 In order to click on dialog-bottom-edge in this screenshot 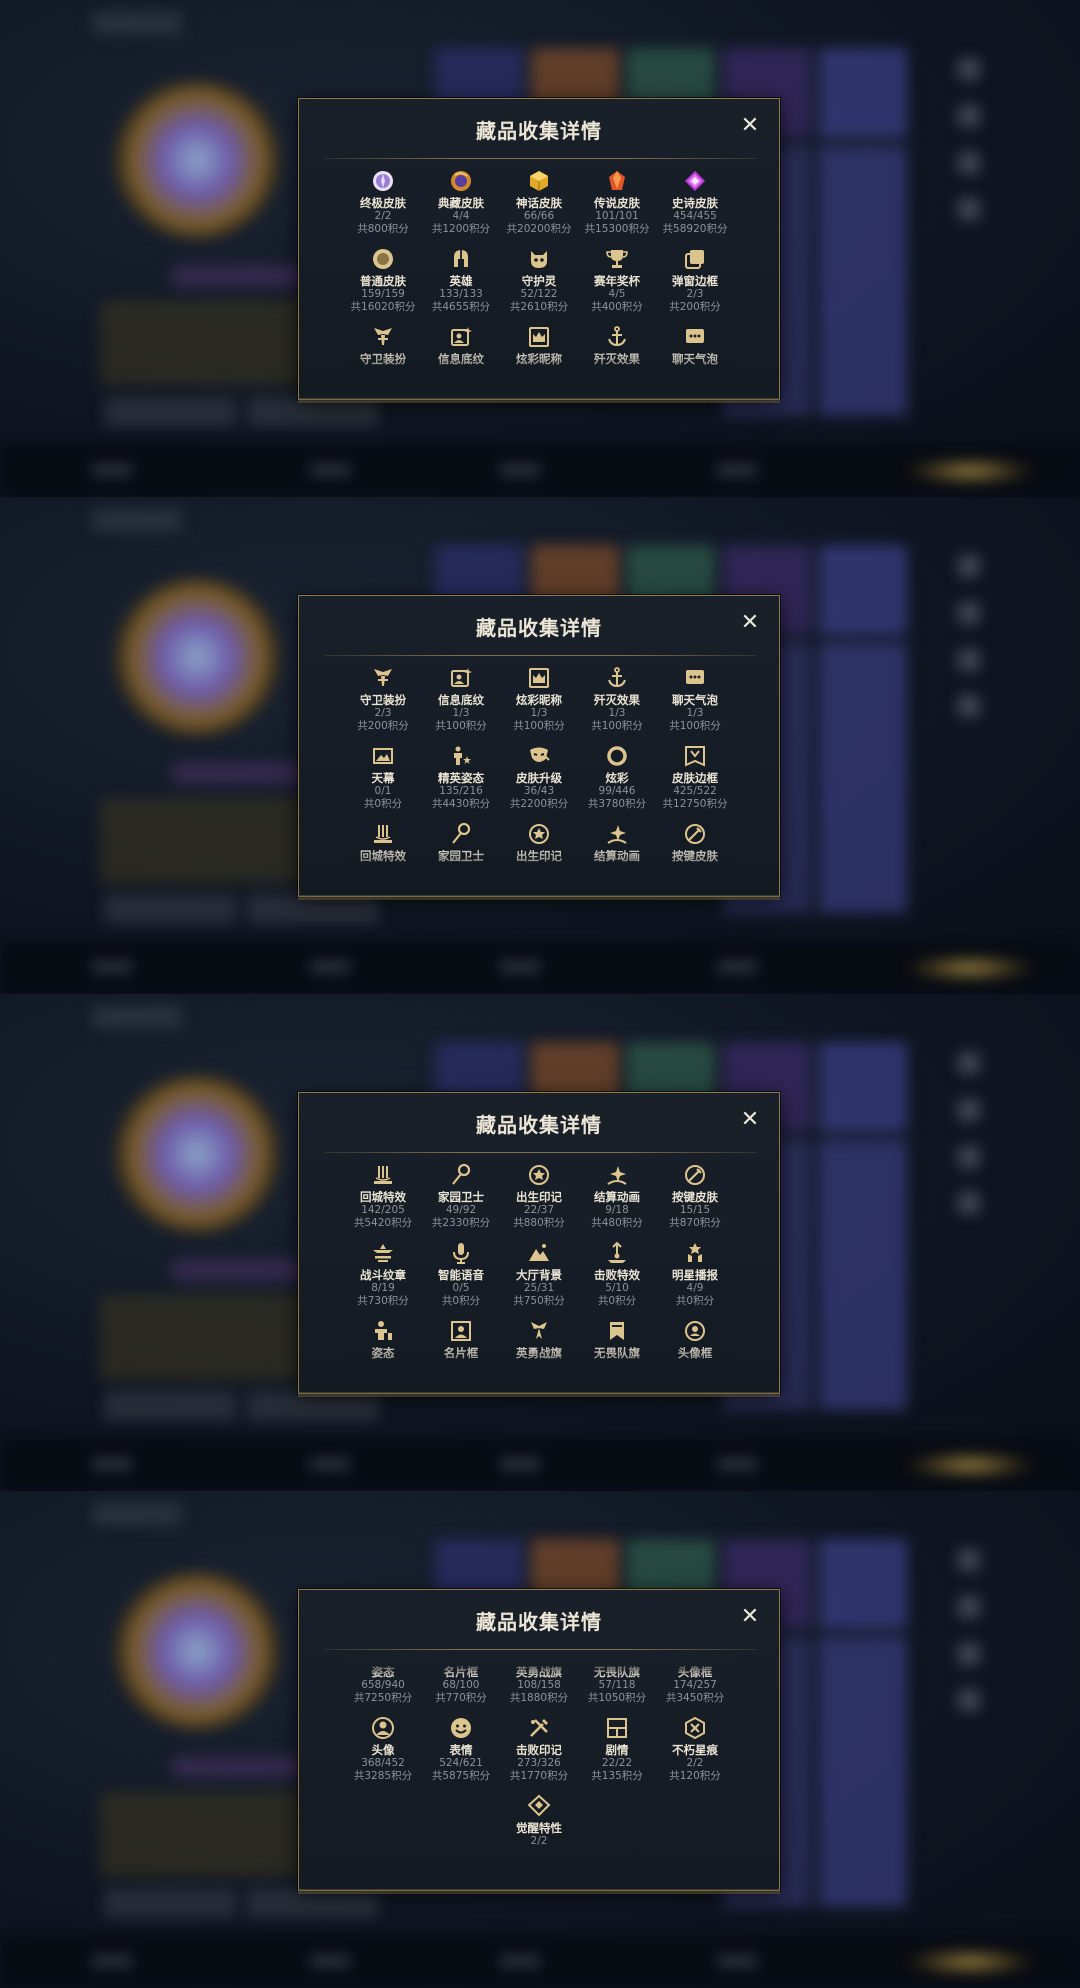, I will do `click(539, 1394)`.